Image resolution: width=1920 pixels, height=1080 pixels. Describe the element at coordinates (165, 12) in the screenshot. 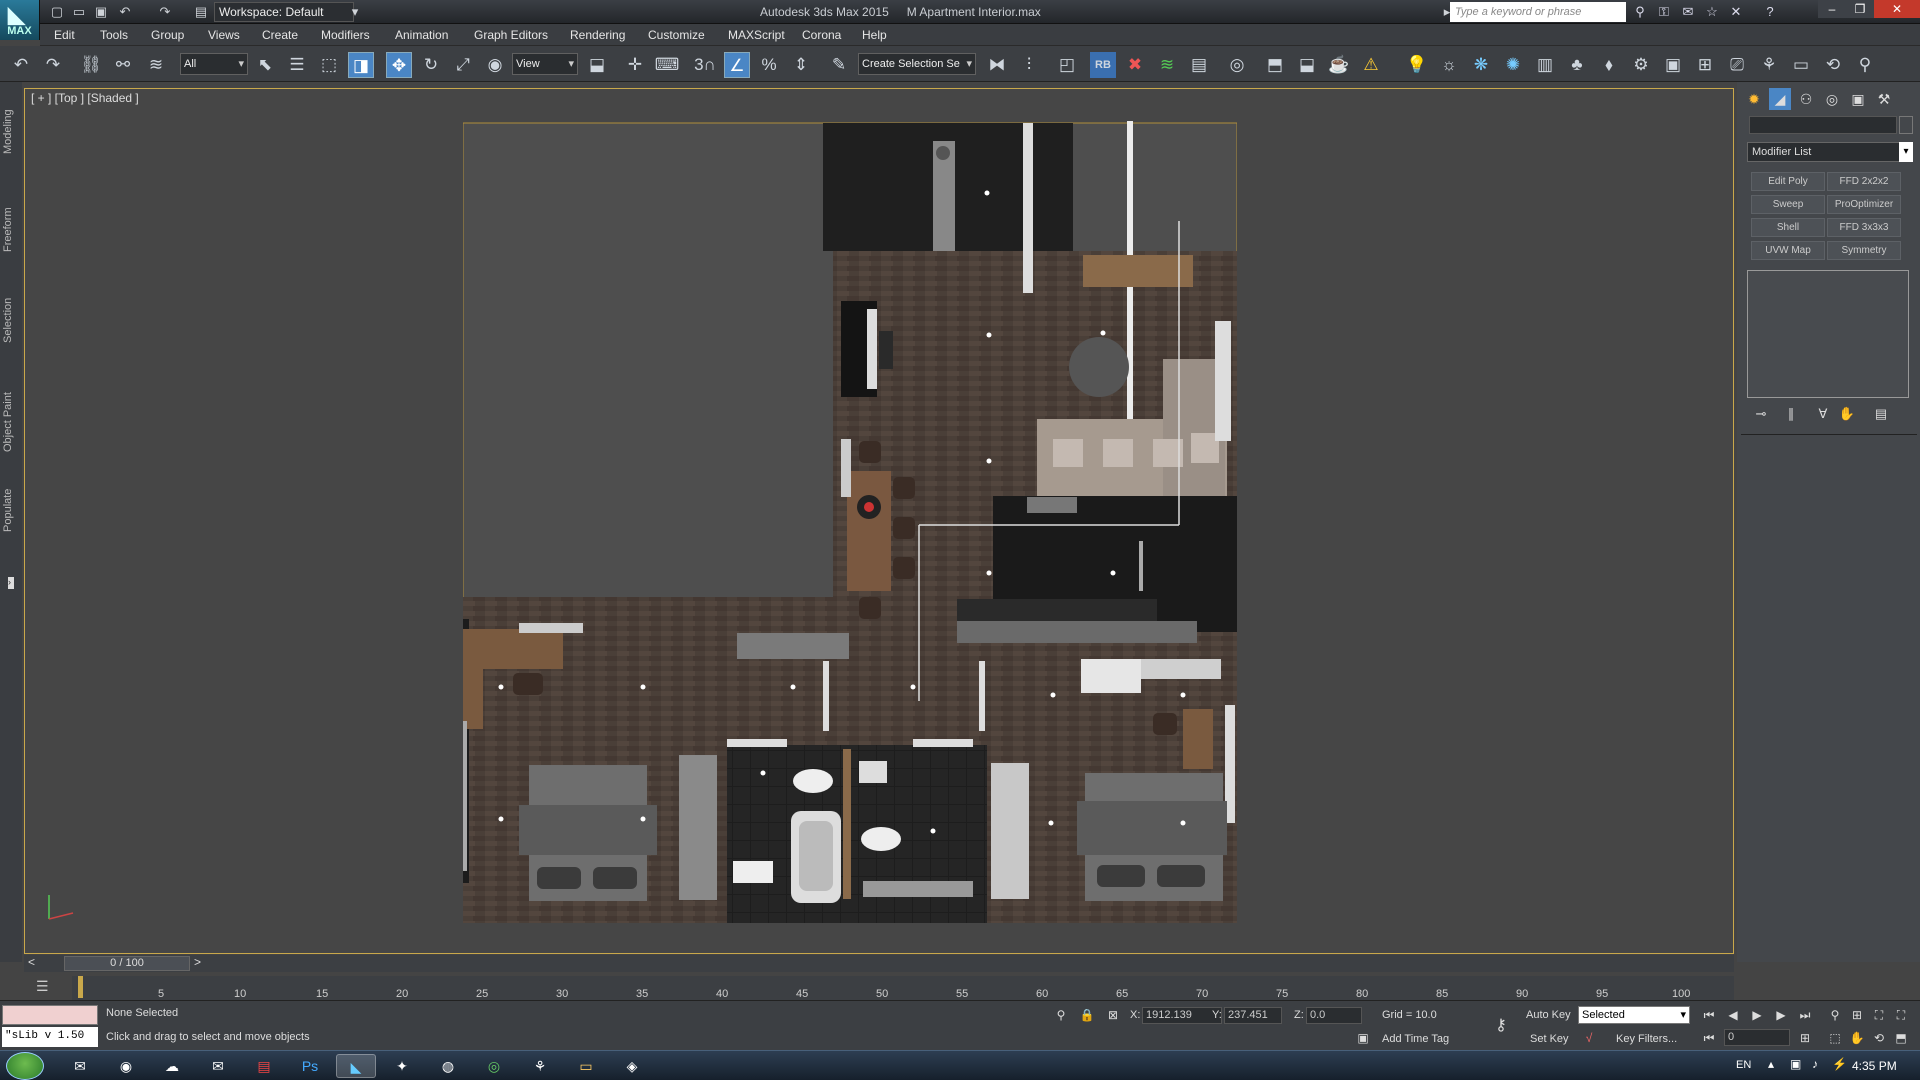

I see `redo-quick-icon: ↷` at that location.